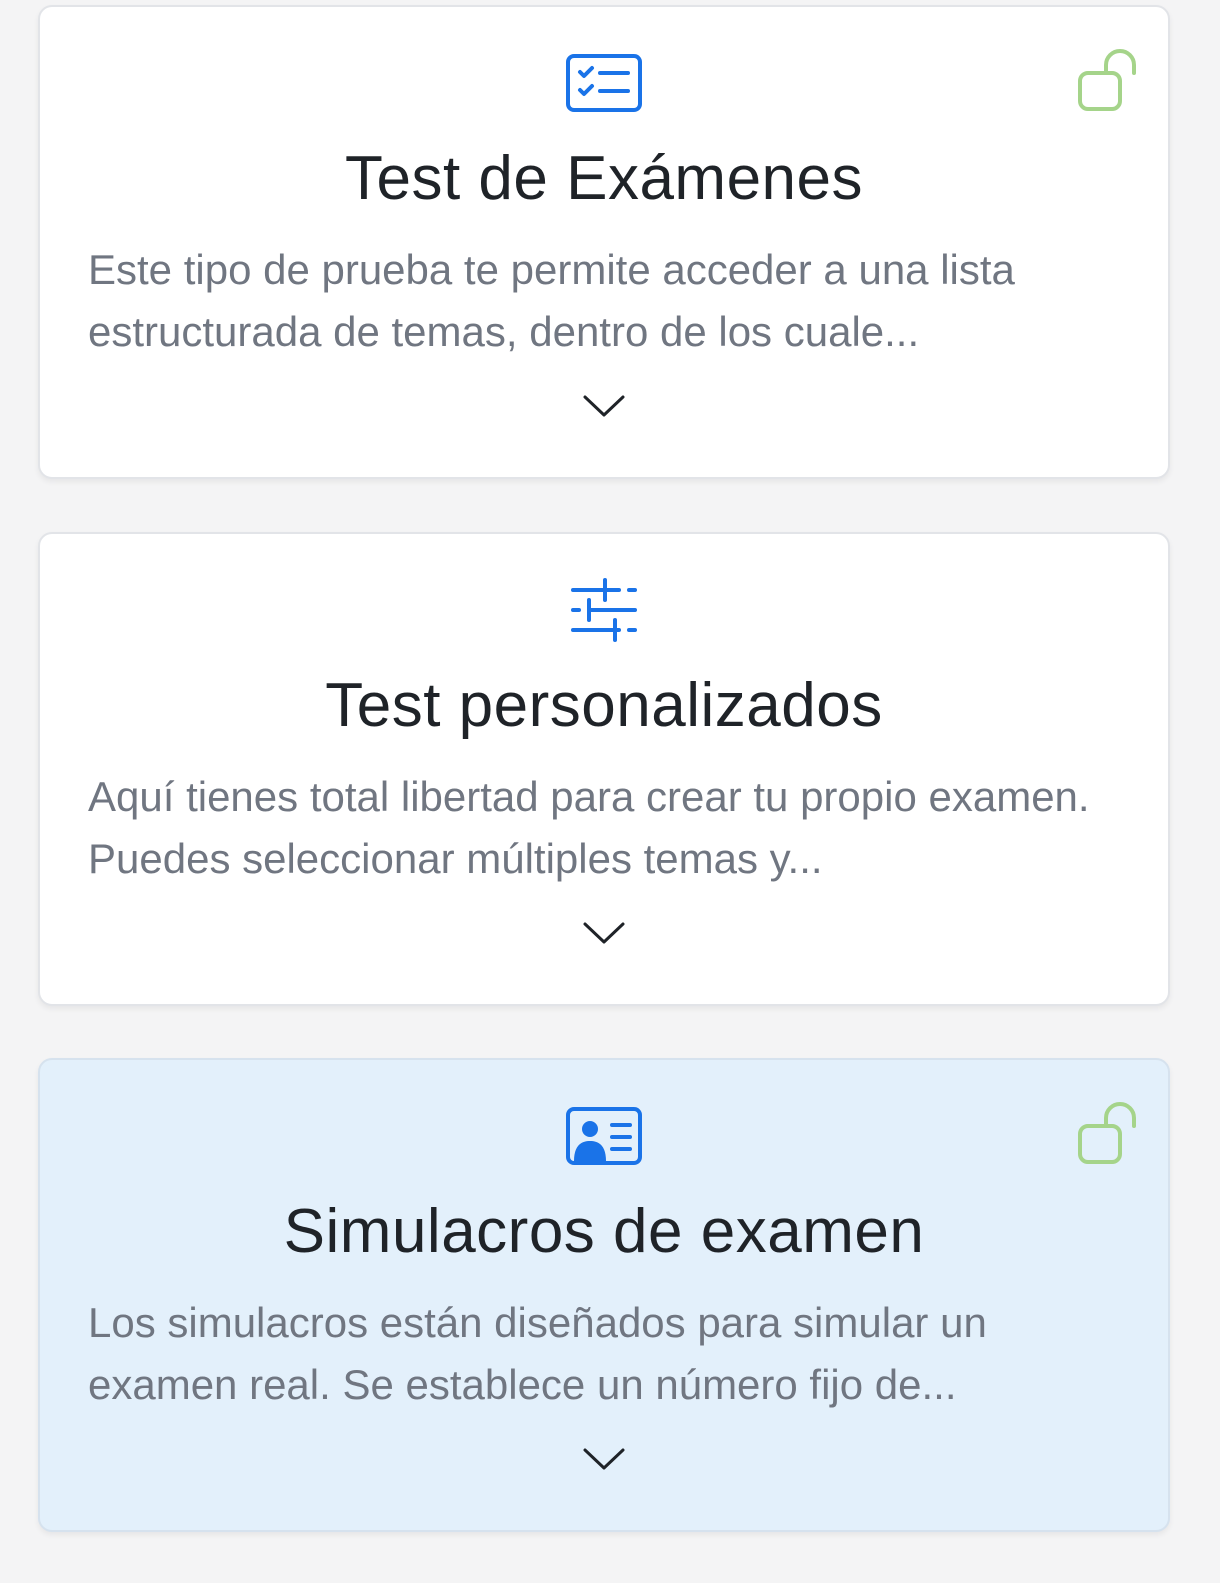 This screenshot has height=1583, width=1220. I want to click on card-title: Test de Exámenes, so click(604, 178).